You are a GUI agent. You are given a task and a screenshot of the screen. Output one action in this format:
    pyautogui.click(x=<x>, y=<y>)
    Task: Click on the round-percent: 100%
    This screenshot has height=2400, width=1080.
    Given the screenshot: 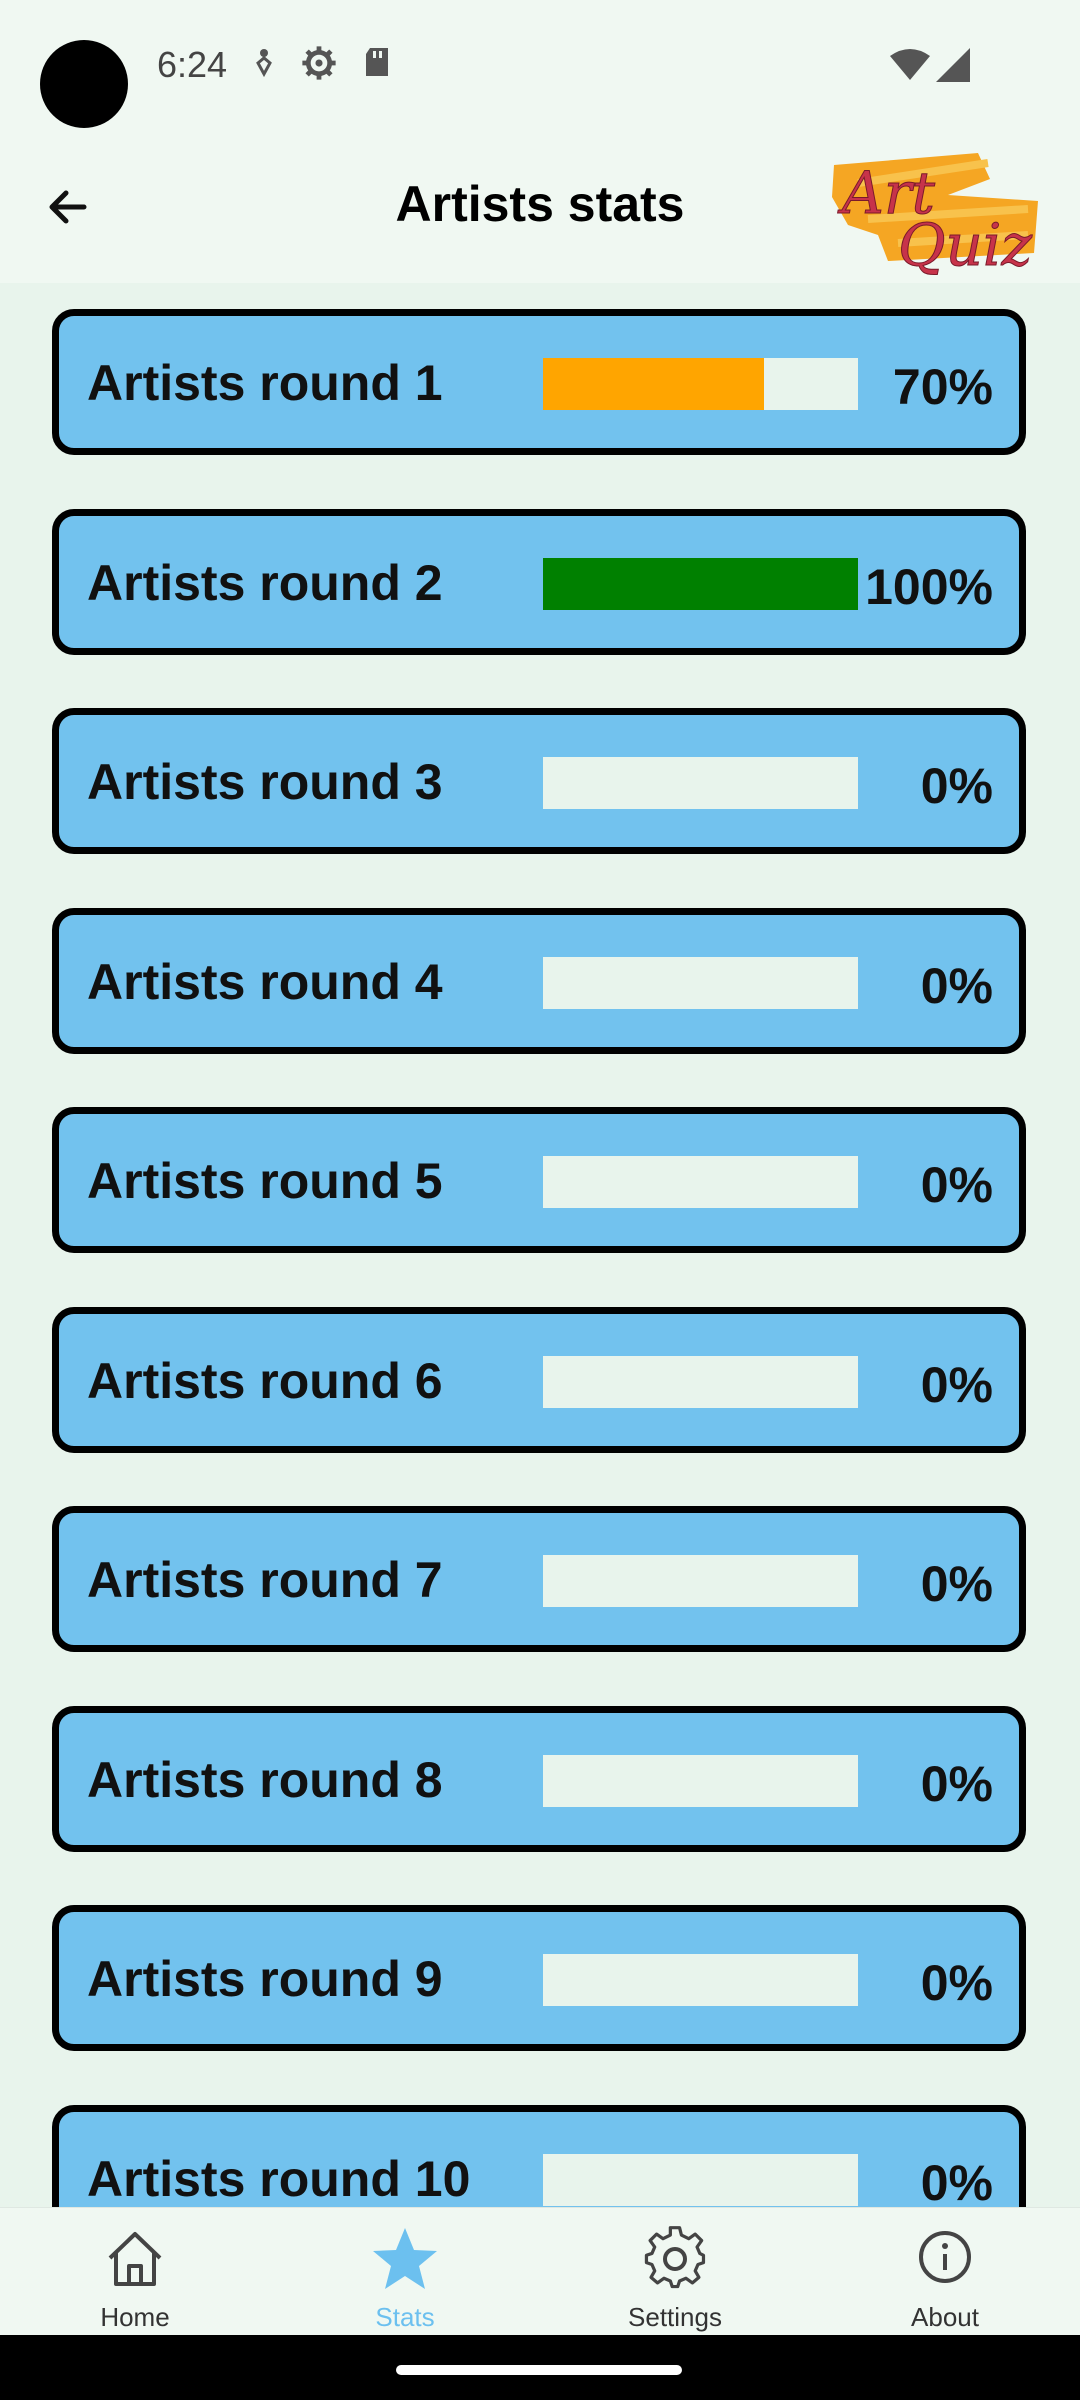 What is the action you would take?
    pyautogui.click(x=929, y=587)
    